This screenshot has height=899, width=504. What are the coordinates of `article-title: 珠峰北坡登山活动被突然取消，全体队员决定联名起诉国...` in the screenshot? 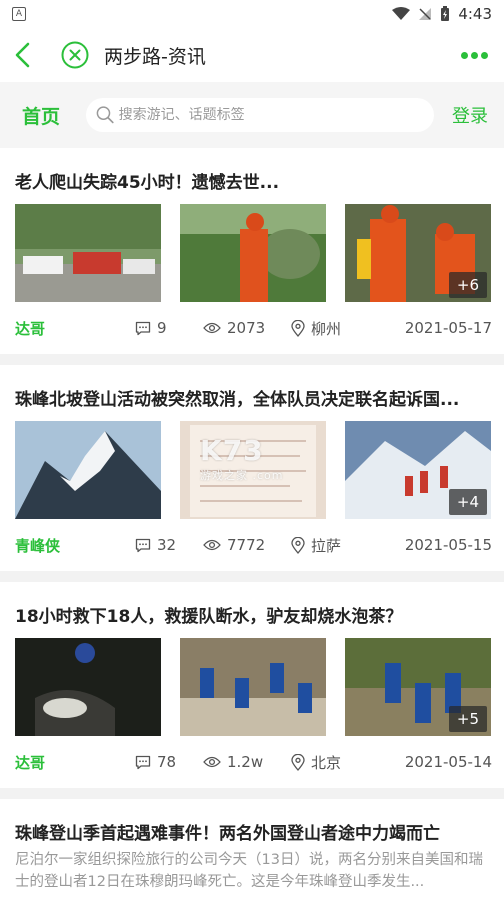 It's located at (253, 390).